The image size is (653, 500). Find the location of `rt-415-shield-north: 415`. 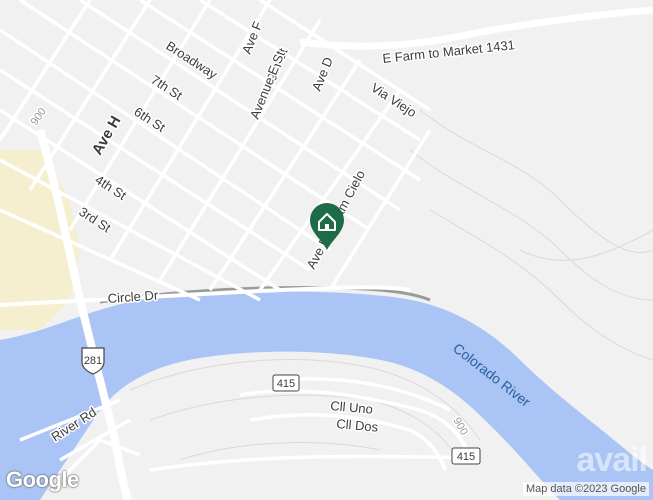

rt-415-shield-north: 415 is located at coordinates (286, 383).